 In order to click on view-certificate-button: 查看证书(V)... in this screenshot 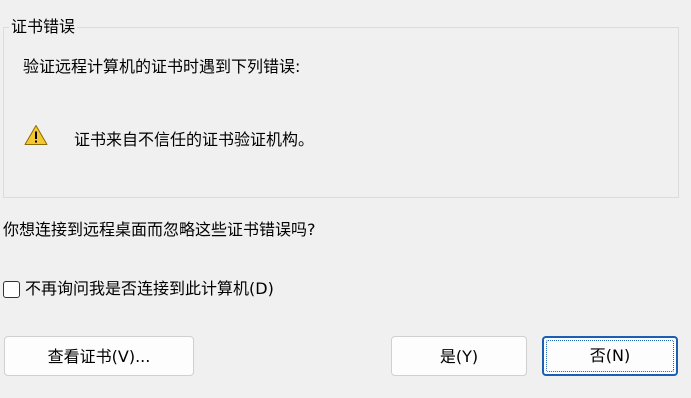, I will do `click(99, 356)`.